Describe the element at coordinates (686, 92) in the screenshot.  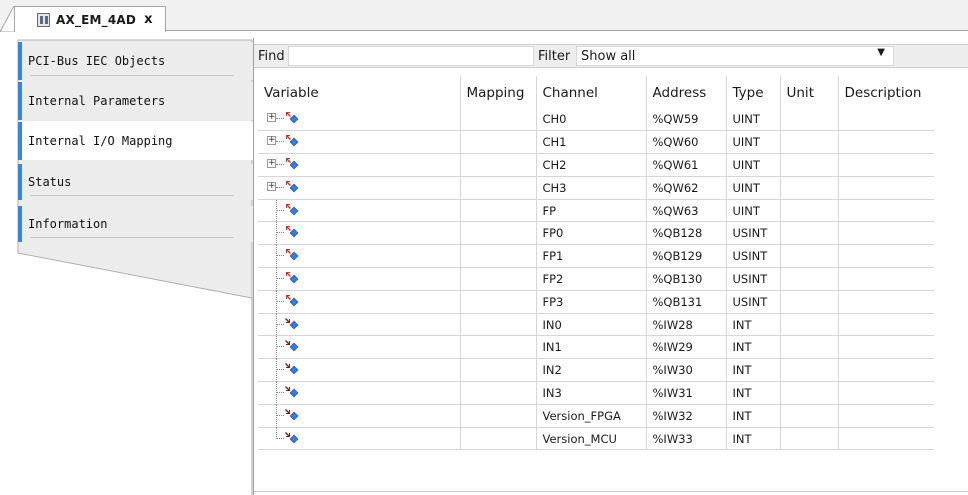
I see `column-header-address: Address` at that location.